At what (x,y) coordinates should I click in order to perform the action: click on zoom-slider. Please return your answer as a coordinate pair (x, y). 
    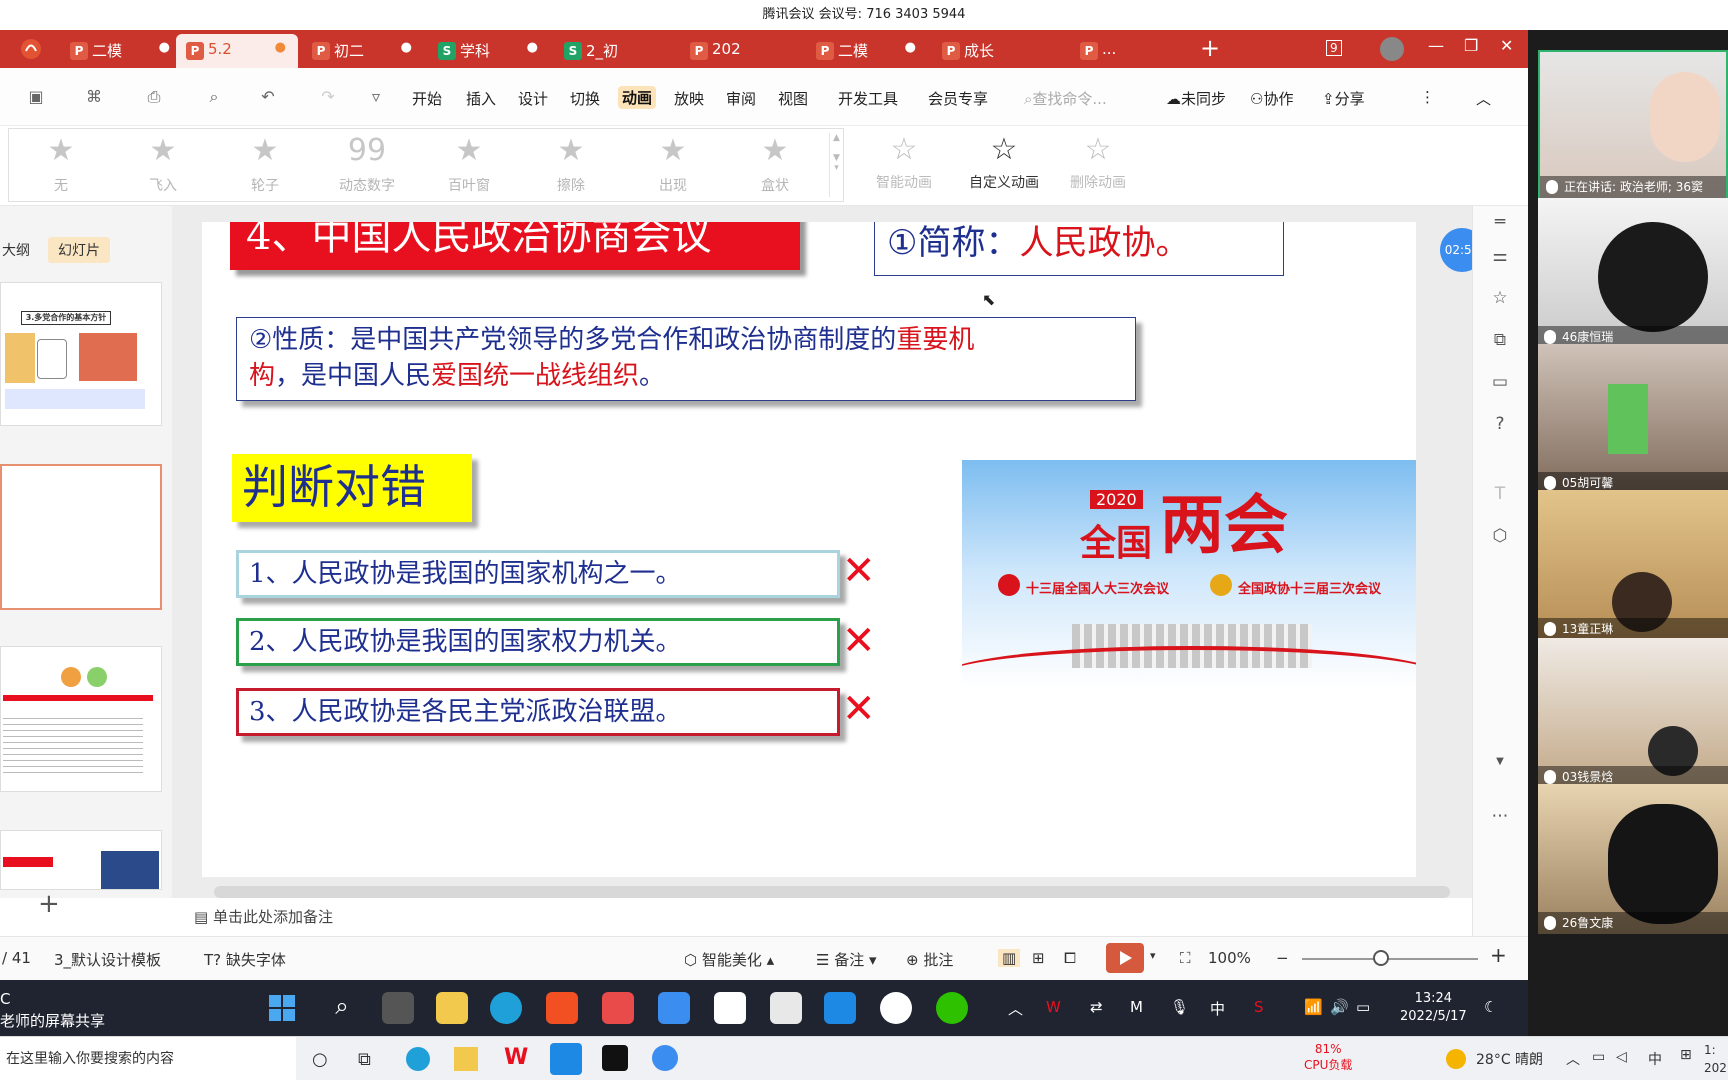
    Looking at the image, I should click on (1390, 959).